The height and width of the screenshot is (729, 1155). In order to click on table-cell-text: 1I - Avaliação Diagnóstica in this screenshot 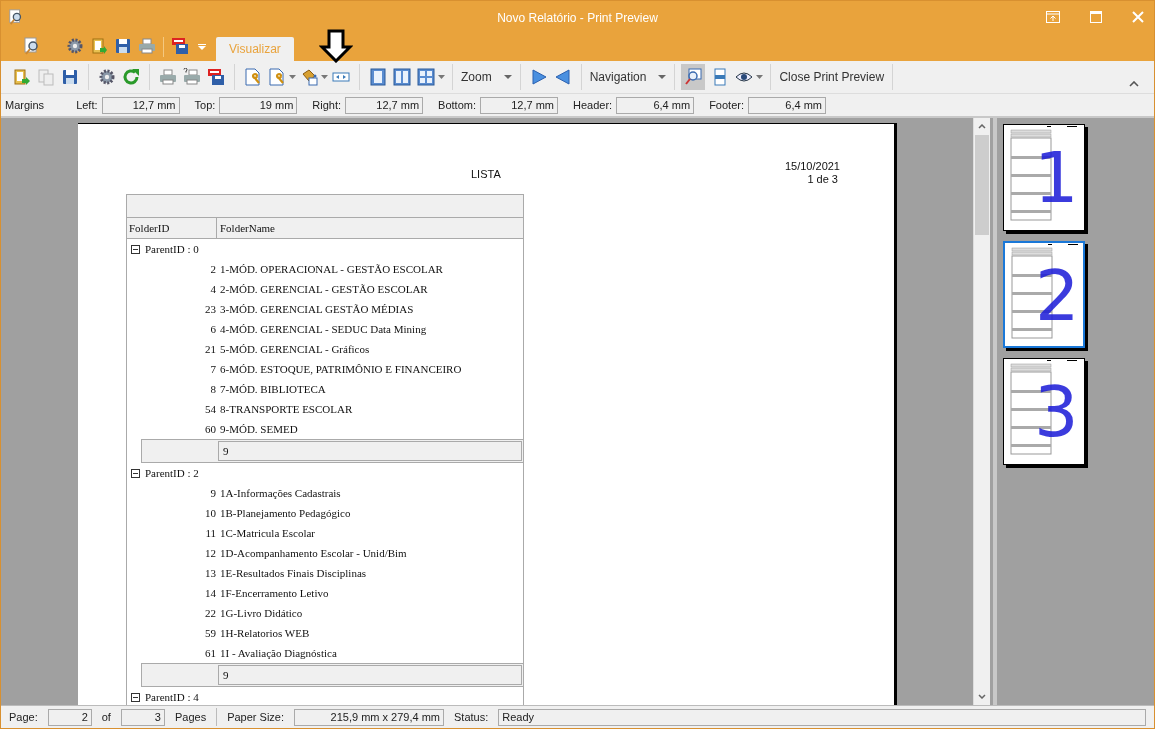, I will do `click(278, 653)`.